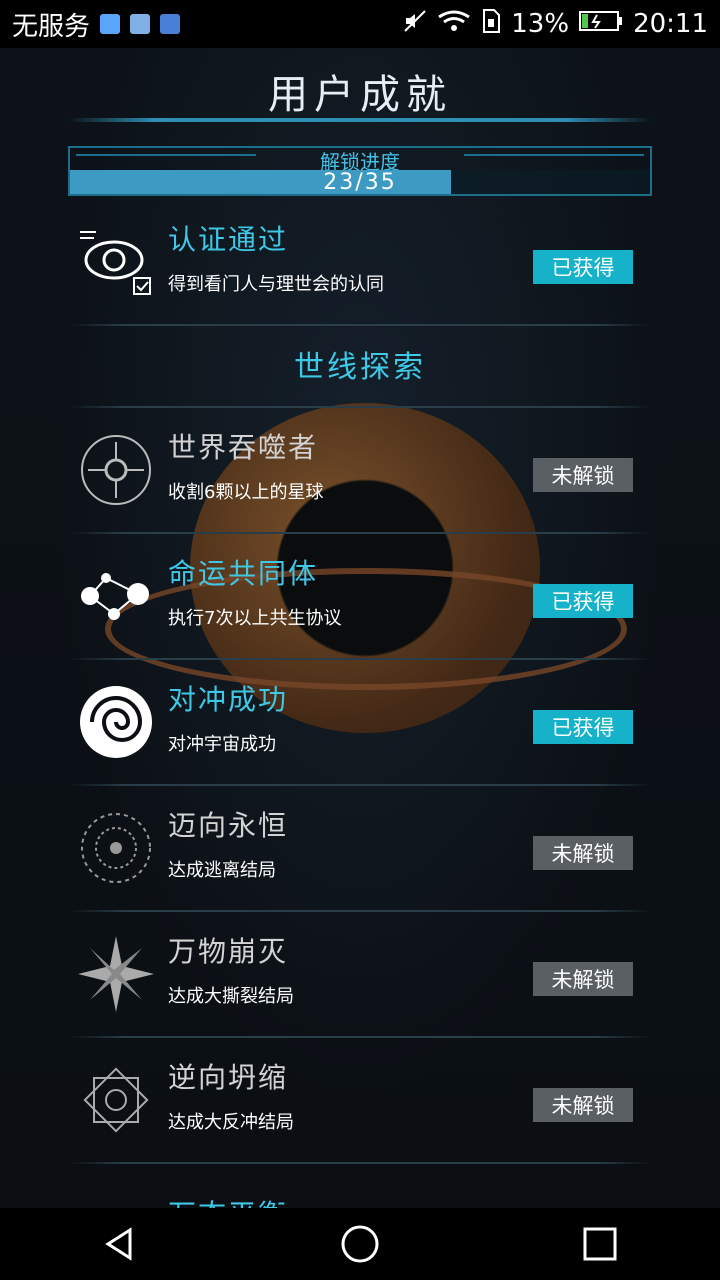 This screenshot has width=720, height=1280. What do you see at coordinates (228, 239) in the screenshot?
I see `achievement-title: 认证通过` at bounding box center [228, 239].